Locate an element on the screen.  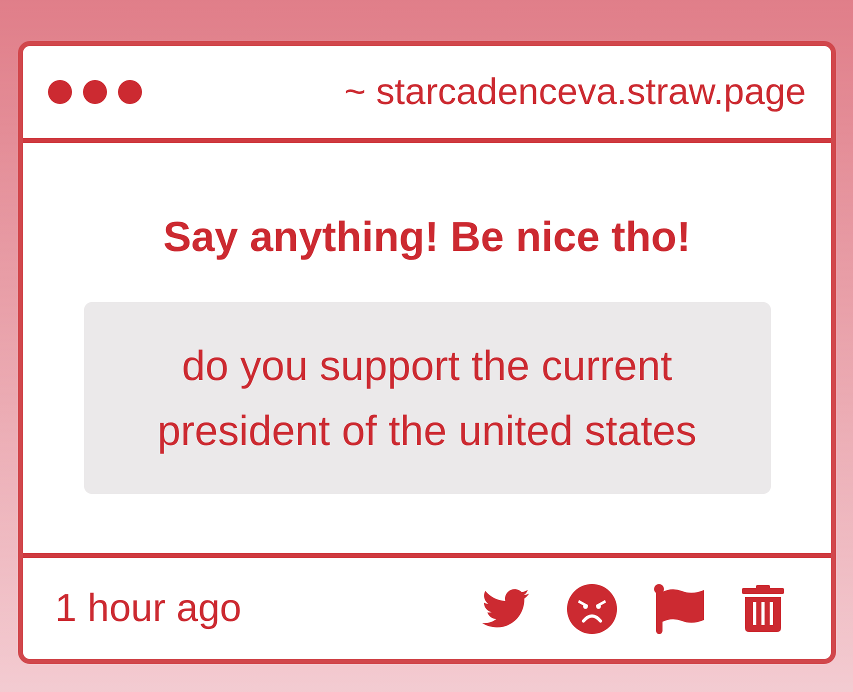
angry-face-icon is located at coordinates (592, 609).